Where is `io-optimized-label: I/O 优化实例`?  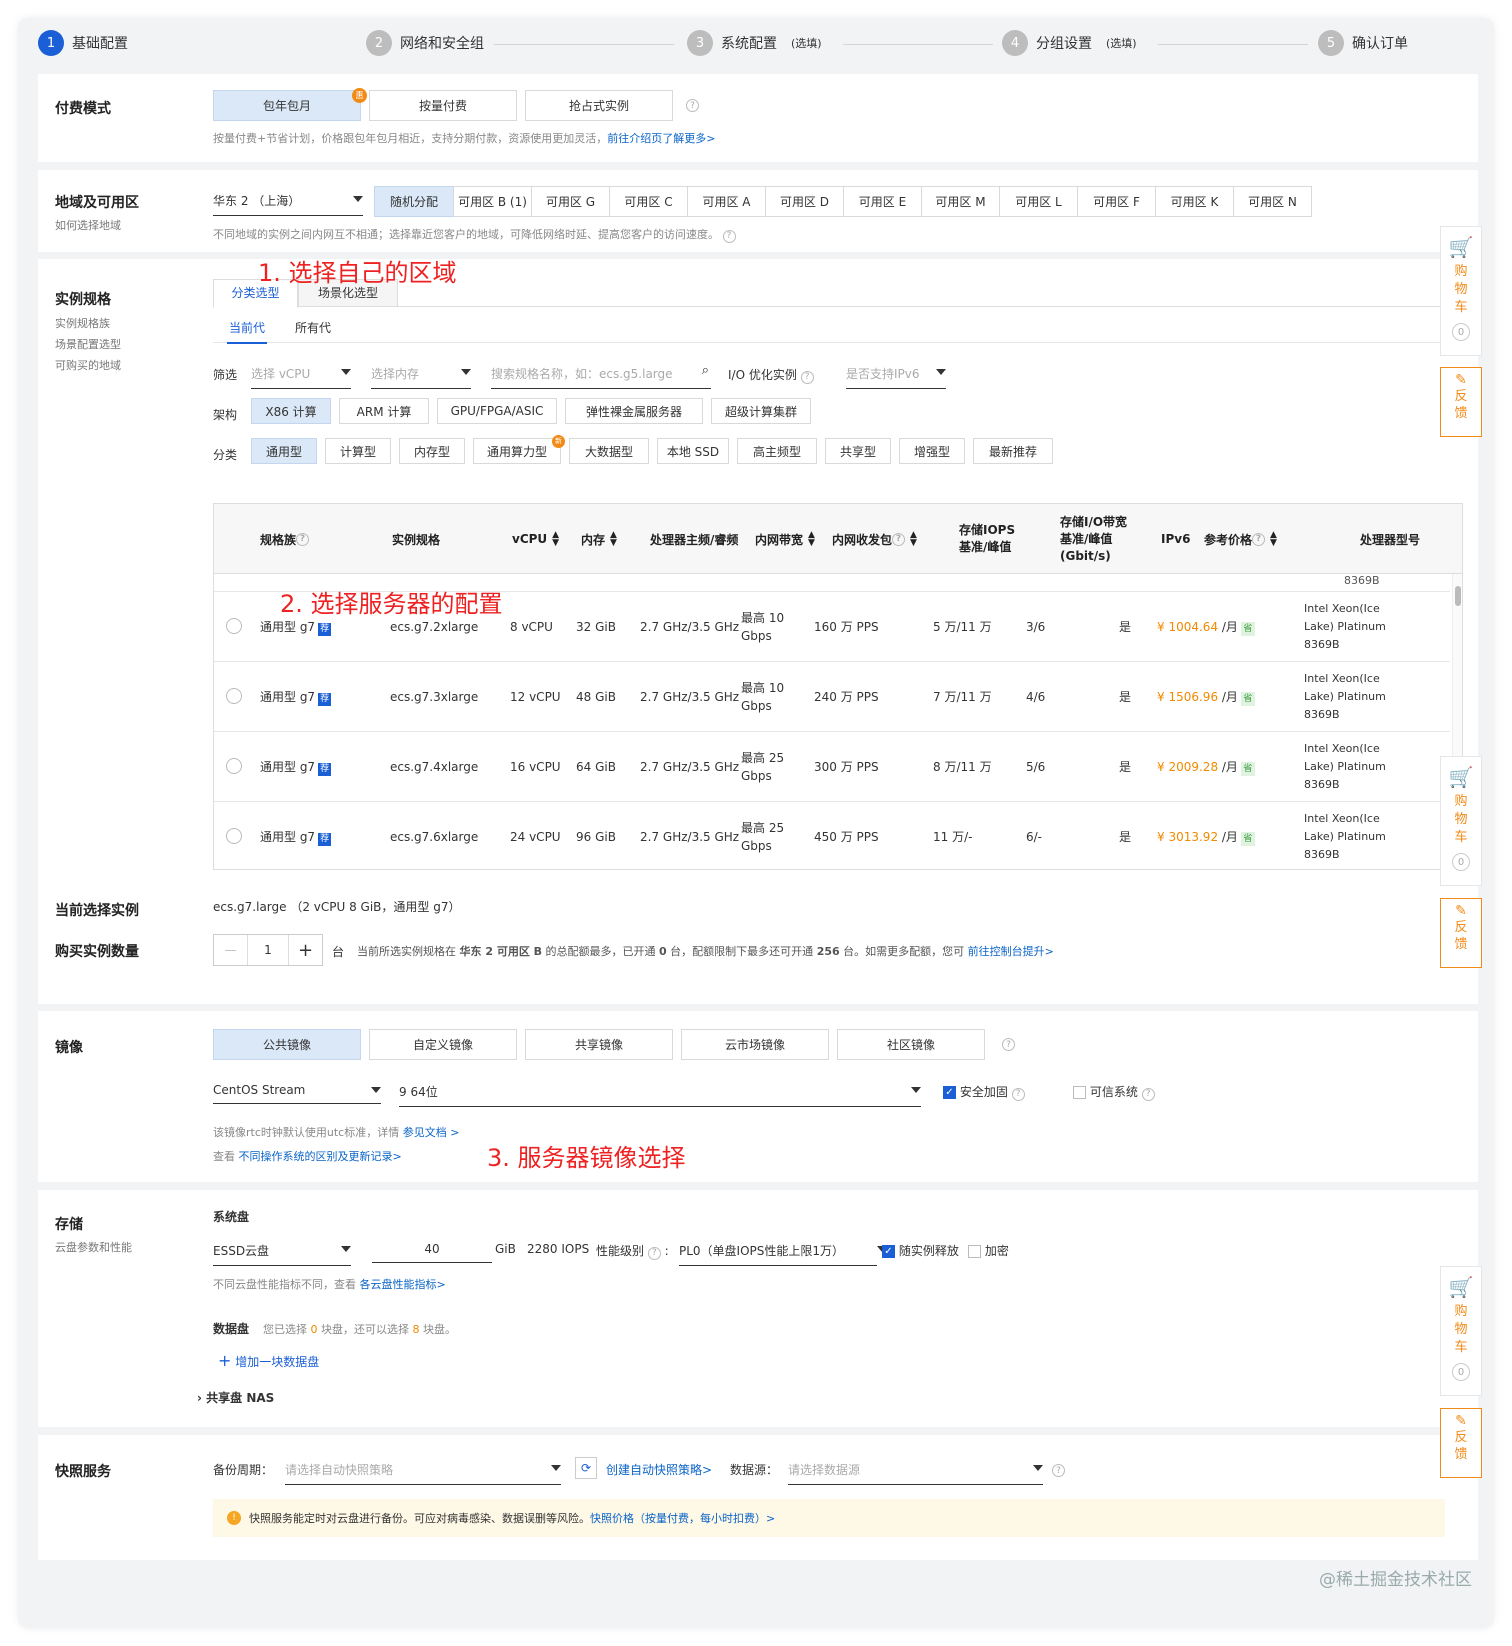 io-optimized-label: I/O 优化实例 is located at coordinates (762, 375).